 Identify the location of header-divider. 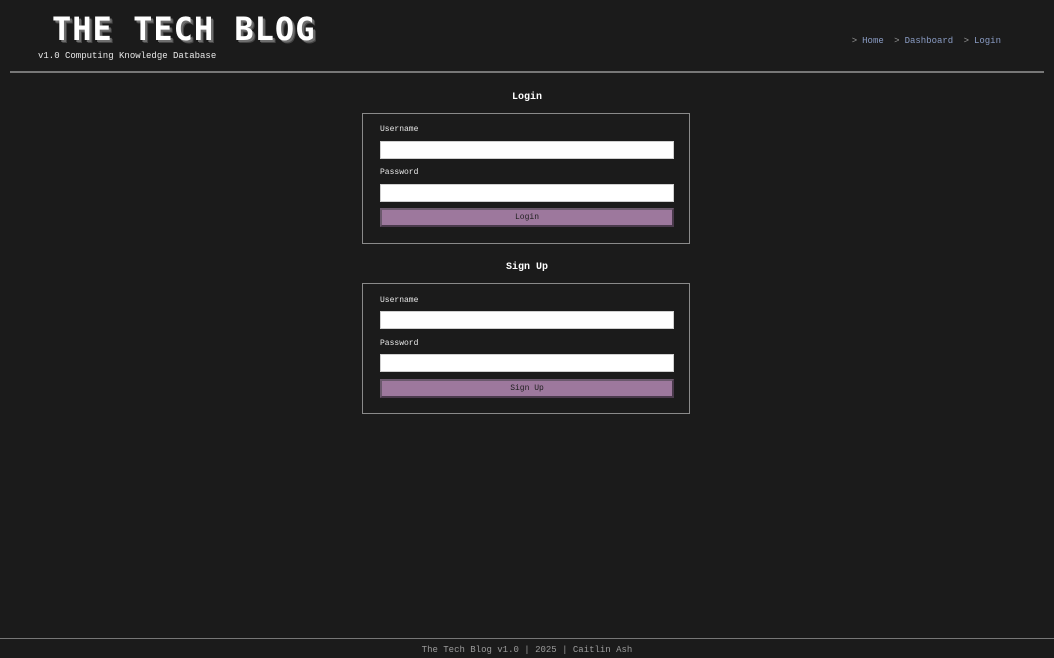
(527, 72).